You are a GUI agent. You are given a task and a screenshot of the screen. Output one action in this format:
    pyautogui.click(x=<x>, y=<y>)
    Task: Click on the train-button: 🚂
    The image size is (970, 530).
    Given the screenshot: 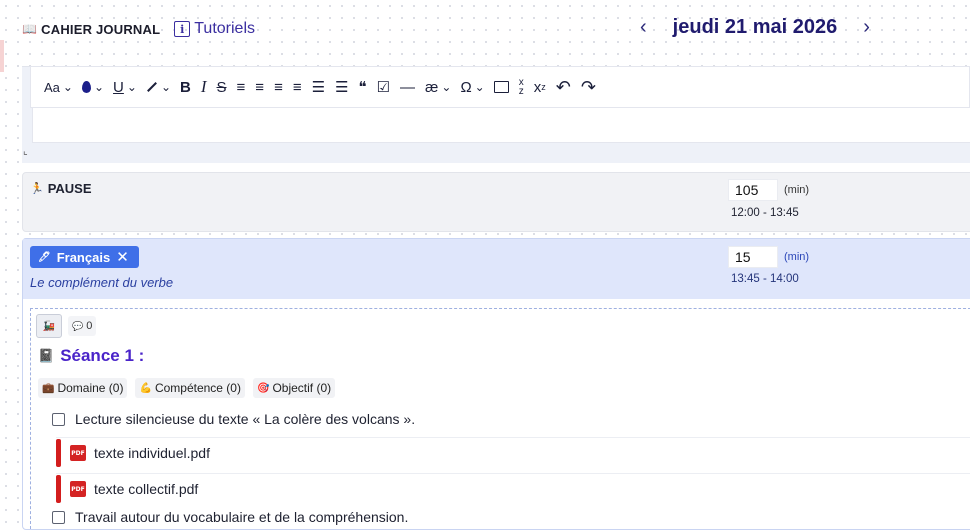 What is the action you would take?
    pyautogui.click(x=49, y=326)
    